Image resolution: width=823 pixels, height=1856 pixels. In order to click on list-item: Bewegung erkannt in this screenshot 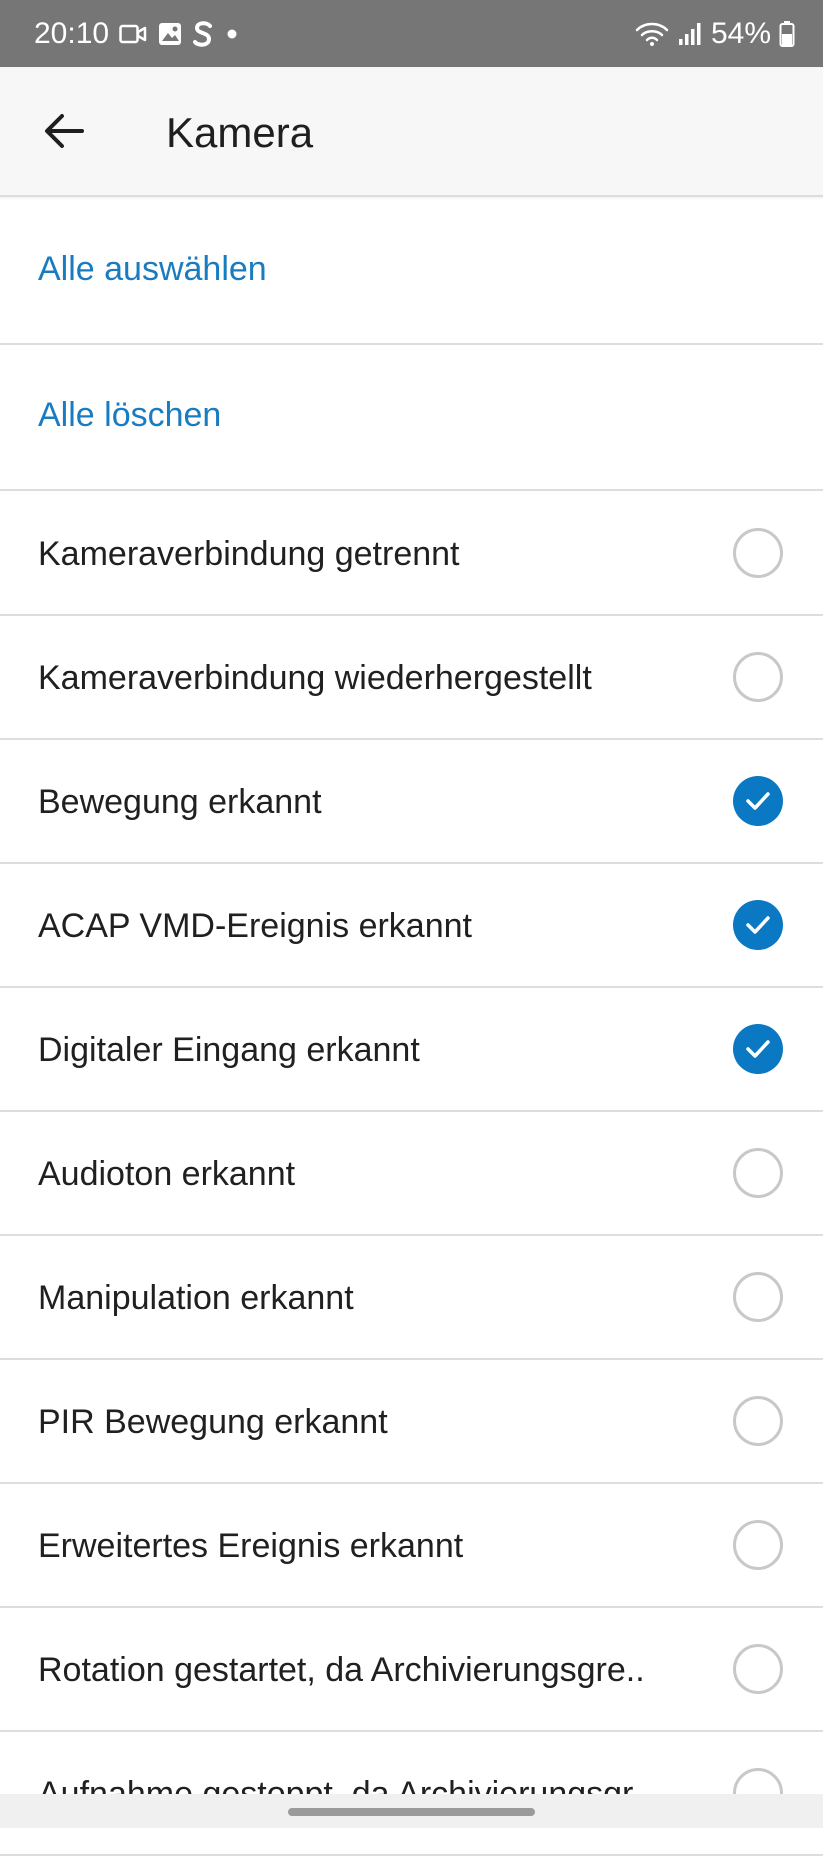, I will do `click(411, 802)`.